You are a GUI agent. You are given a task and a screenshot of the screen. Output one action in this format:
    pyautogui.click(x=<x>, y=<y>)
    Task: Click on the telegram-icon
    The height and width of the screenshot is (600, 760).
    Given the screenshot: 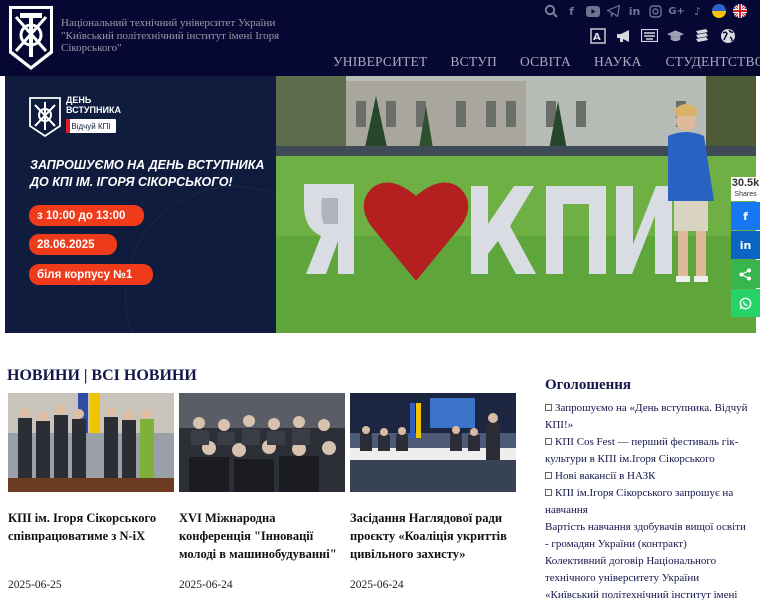 What is the action you would take?
    pyautogui.click(x=613, y=11)
    